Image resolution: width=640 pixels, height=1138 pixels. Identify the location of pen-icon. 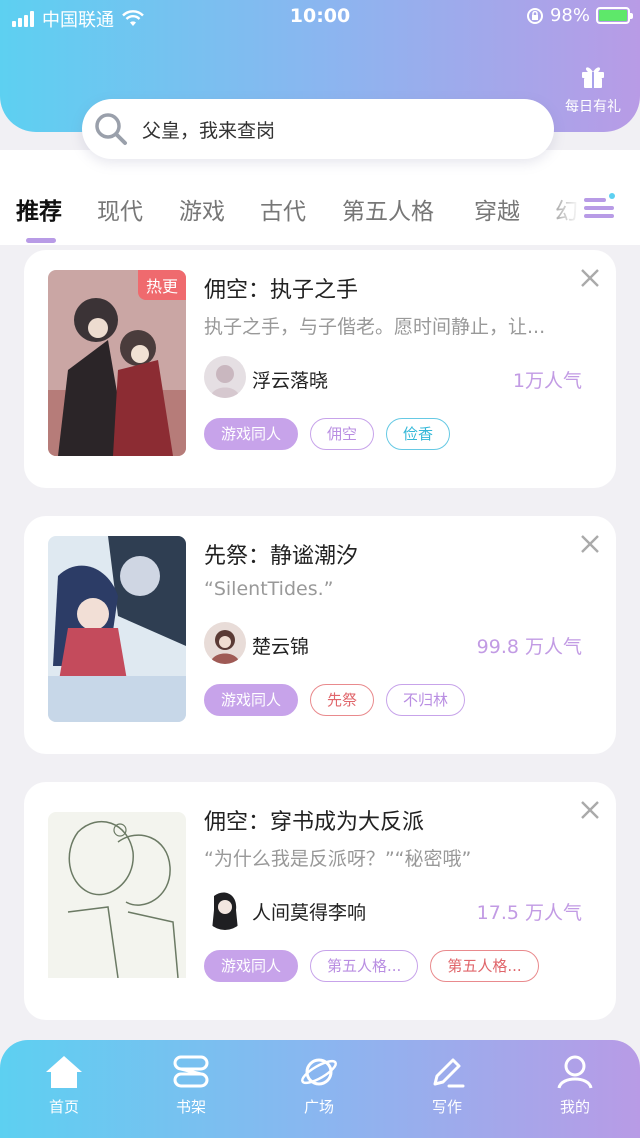
(449, 1073).